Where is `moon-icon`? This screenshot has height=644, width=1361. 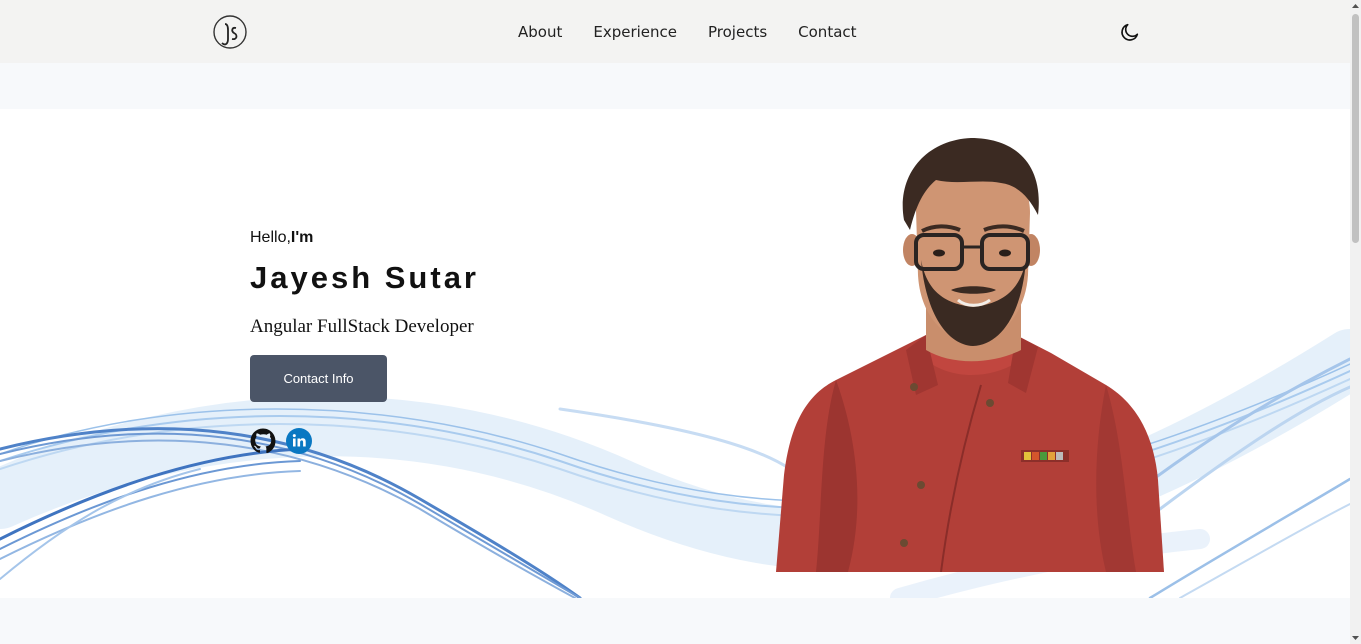
moon-icon is located at coordinates (1130, 32).